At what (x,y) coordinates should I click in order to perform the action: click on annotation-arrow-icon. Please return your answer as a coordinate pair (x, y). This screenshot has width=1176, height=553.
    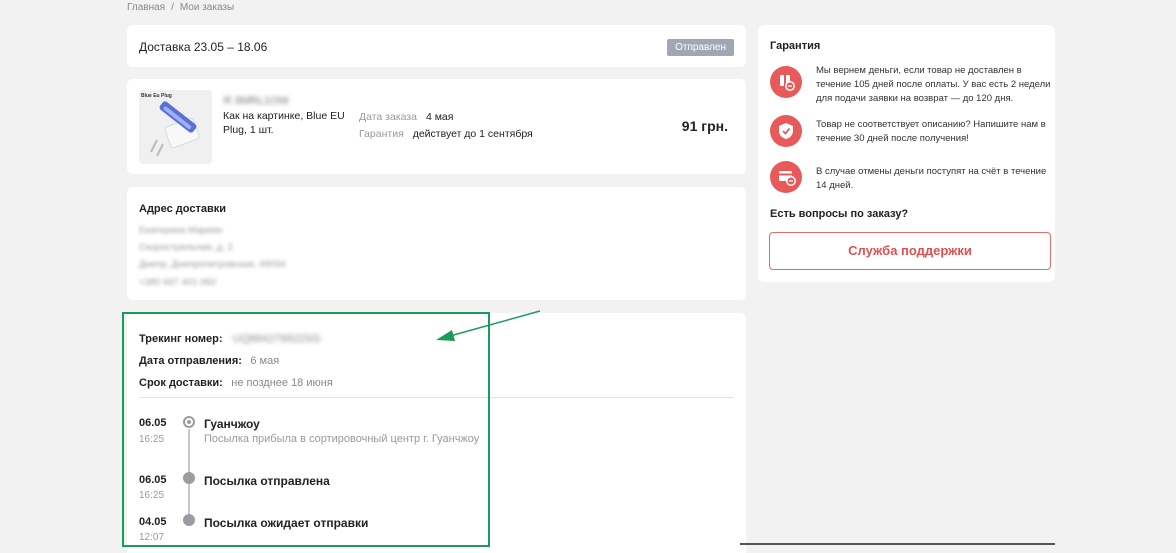
    Looking at the image, I should click on (488, 325).